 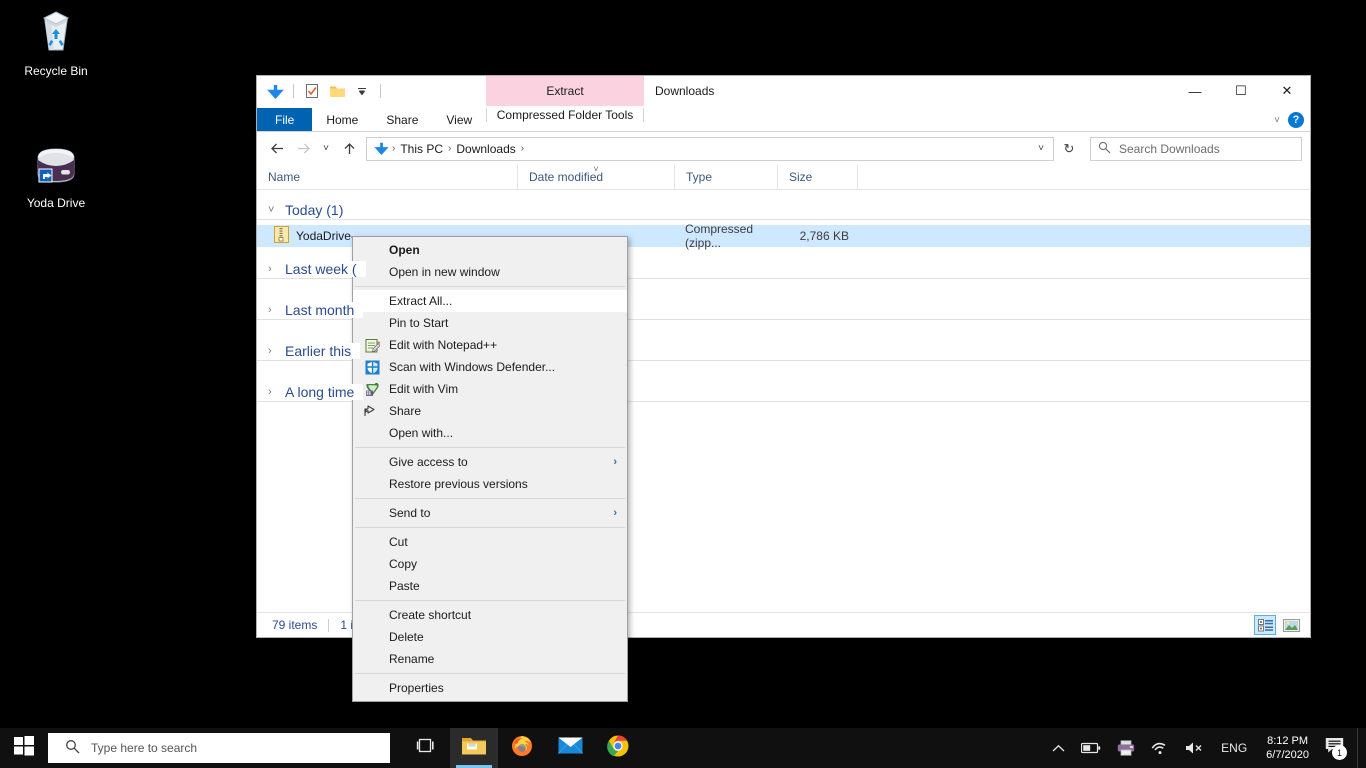 I want to click on context-menu-label: Open in new window, so click(x=444, y=272).